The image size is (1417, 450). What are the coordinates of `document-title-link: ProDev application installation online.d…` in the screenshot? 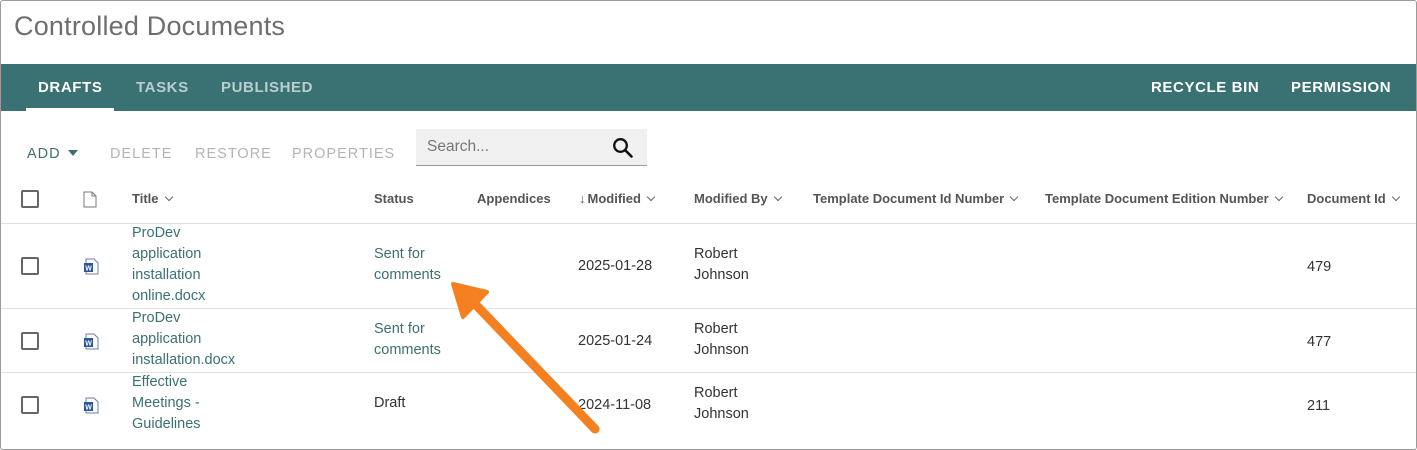 It's located at (187, 265).